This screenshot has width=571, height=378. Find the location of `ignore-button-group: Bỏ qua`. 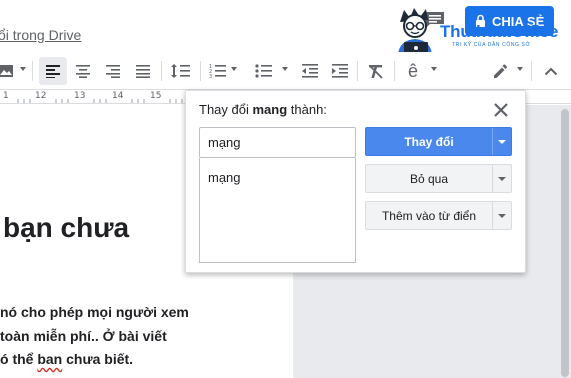

ignore-button-group: Bỏ qua is located at coordinates (438, 178).